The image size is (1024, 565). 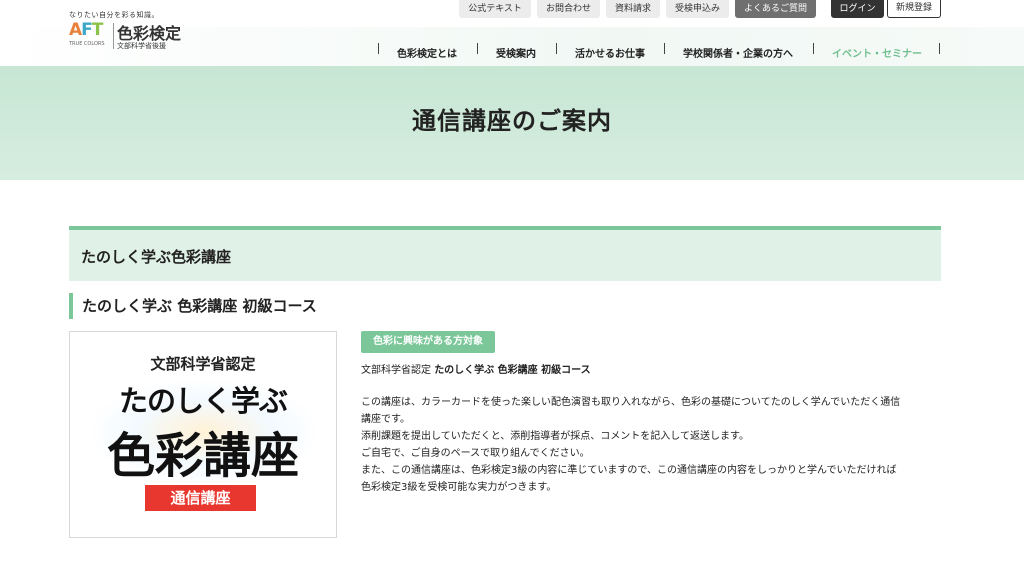 What do you see at coordinates (914, 9) in the screenshot?
I see `signup-button: 新規登録` at bounding box center [914, 9].